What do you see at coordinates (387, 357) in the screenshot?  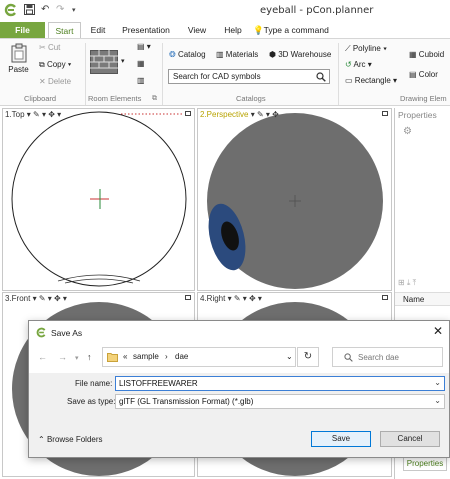 I see `folder-search-input: Search dae` at bounding box center [387, 357].